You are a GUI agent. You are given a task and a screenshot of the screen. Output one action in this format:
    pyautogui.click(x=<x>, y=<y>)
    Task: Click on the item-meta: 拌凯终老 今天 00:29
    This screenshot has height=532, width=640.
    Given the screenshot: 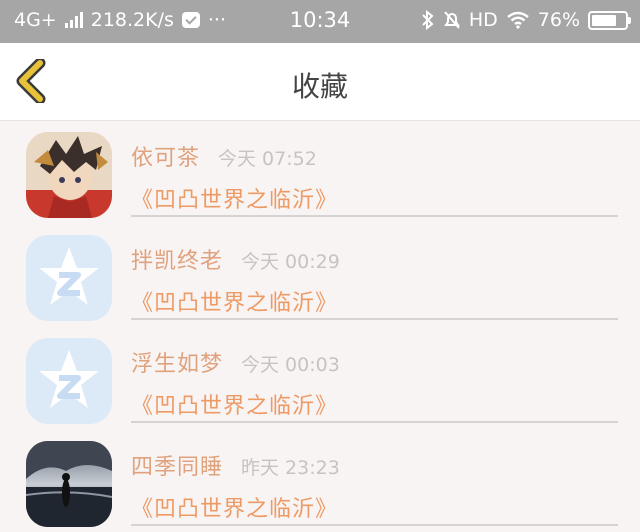 What is the action you would take?
    pyautogui.click(x=235, y=259)
    